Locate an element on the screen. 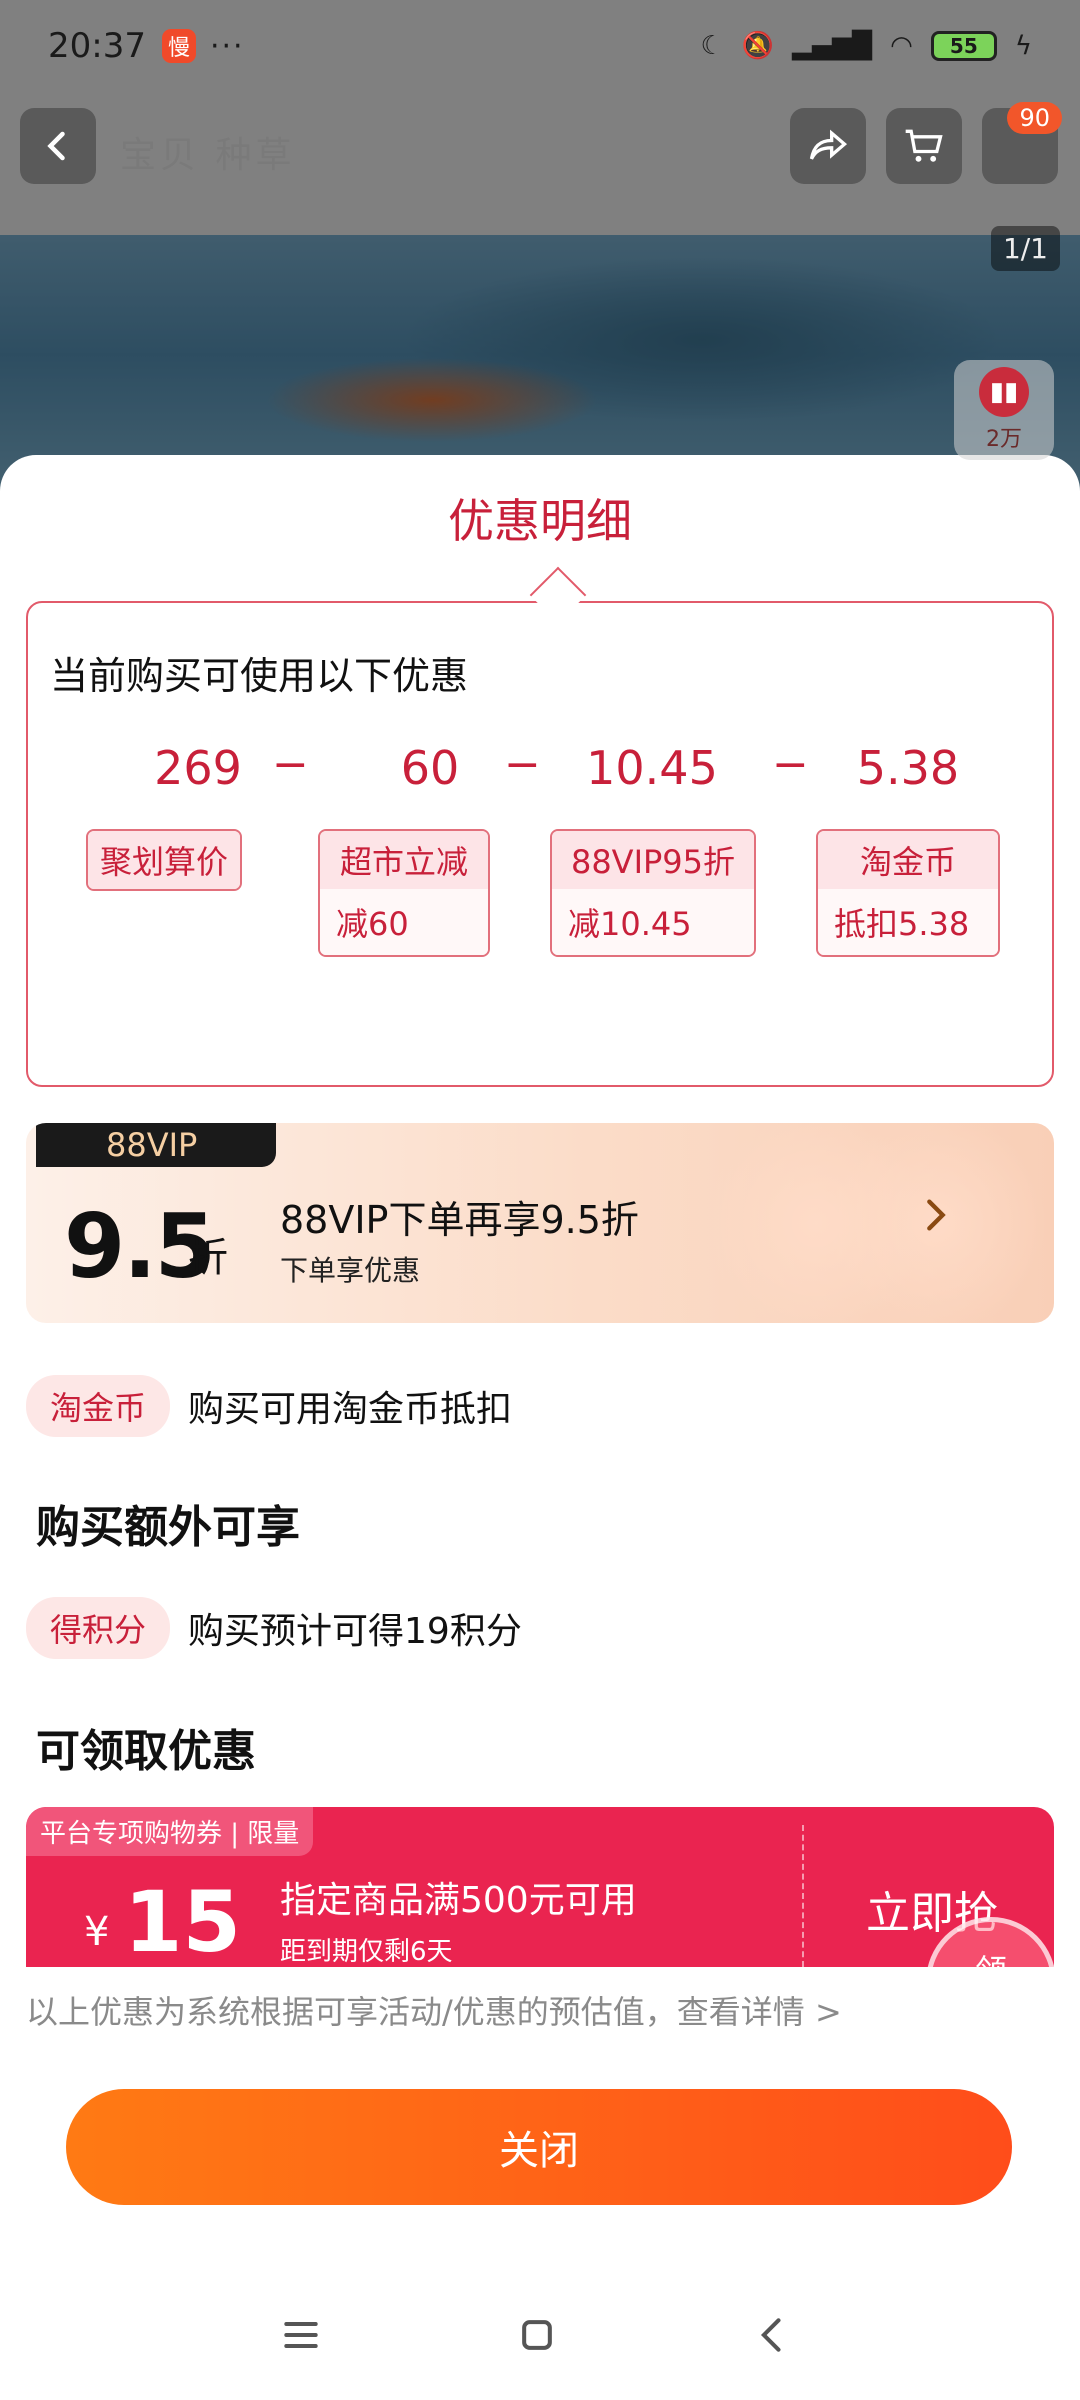 The height and width of the screenshot is (2400, 1080). vip-subtitle: 下单享优惠 is located at coordinates (350, 1270).